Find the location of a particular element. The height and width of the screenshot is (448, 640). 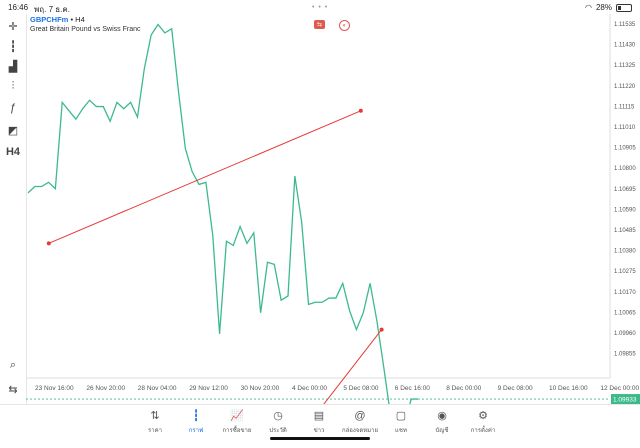

nav-label: การตั้งค่า is located at coordinates (483, 431).